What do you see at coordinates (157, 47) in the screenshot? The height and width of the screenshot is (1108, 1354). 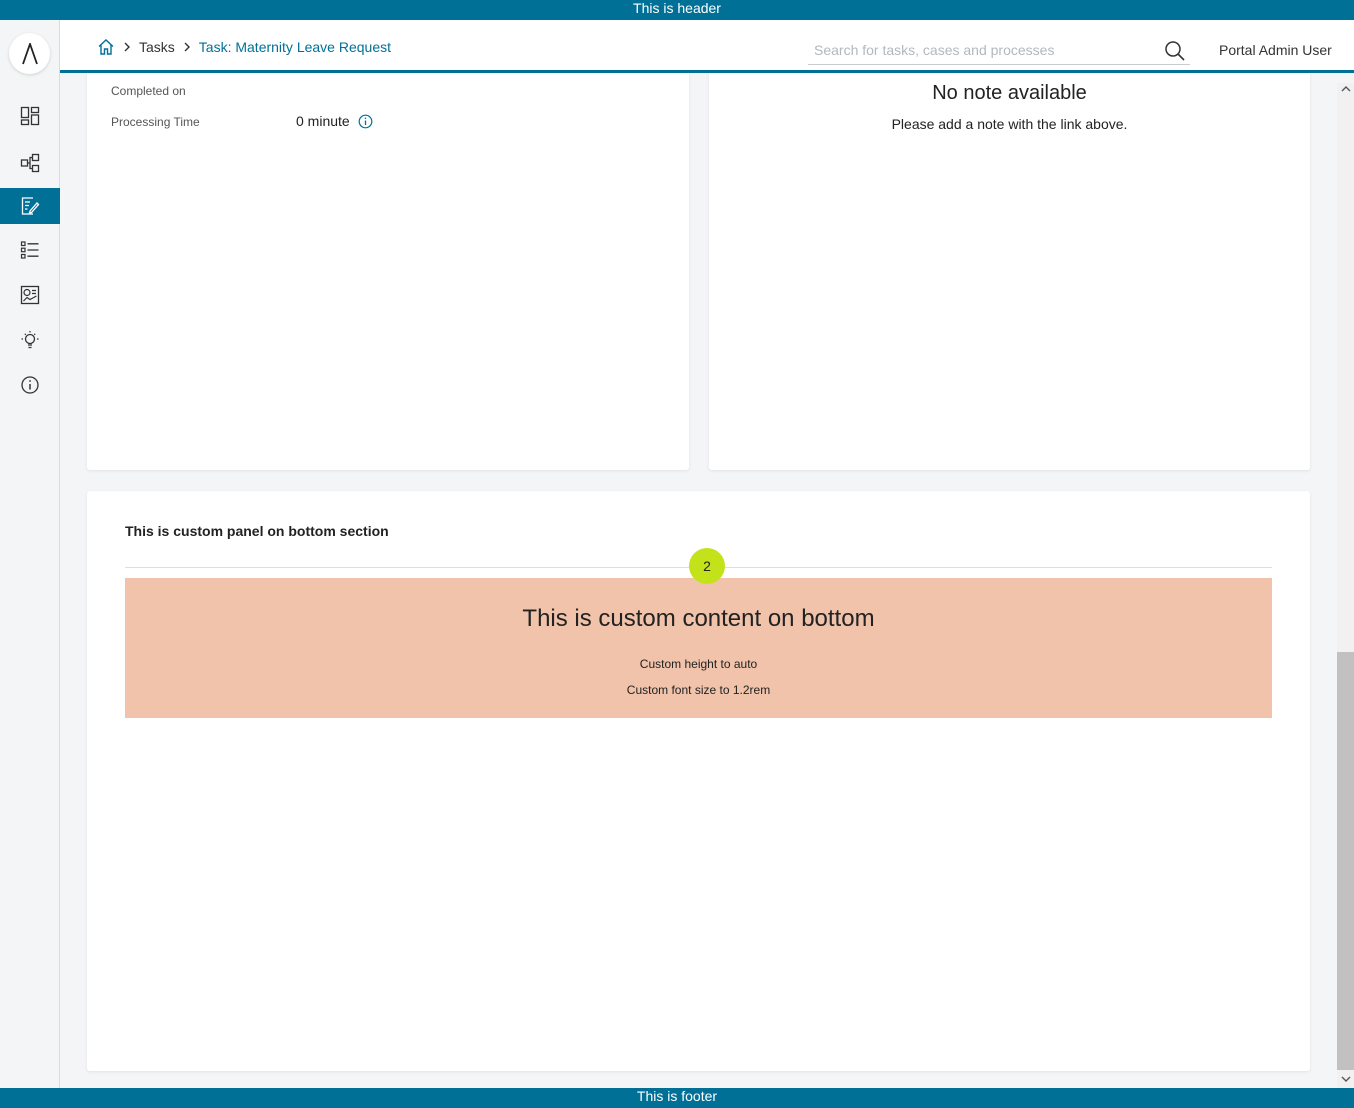 I see `breadcrumb-item-tasks: Tasks` at bounding box center [157, 47].